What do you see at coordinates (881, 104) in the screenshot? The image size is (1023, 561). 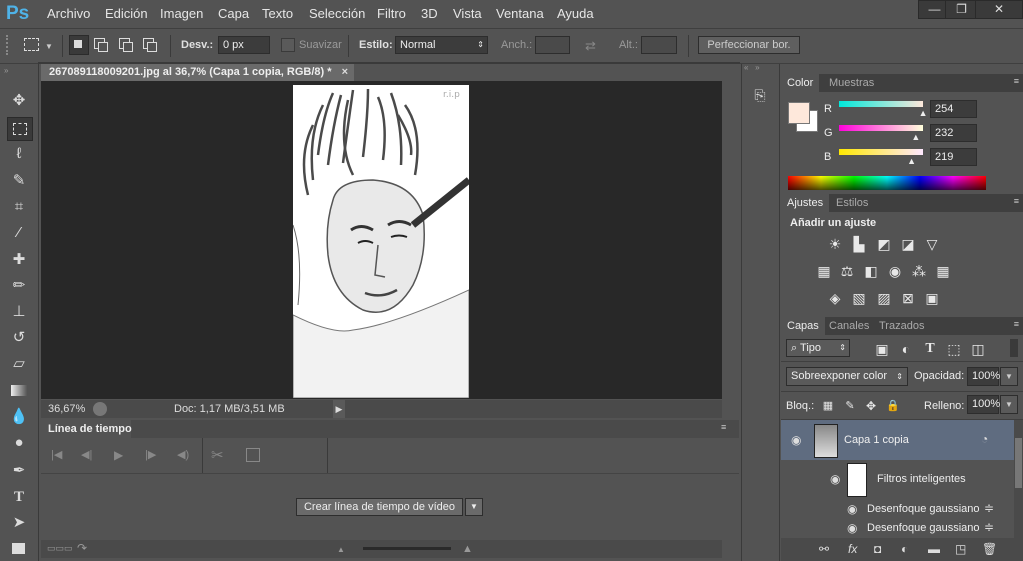 I see `red-slider` at bounding box center [881, 104].